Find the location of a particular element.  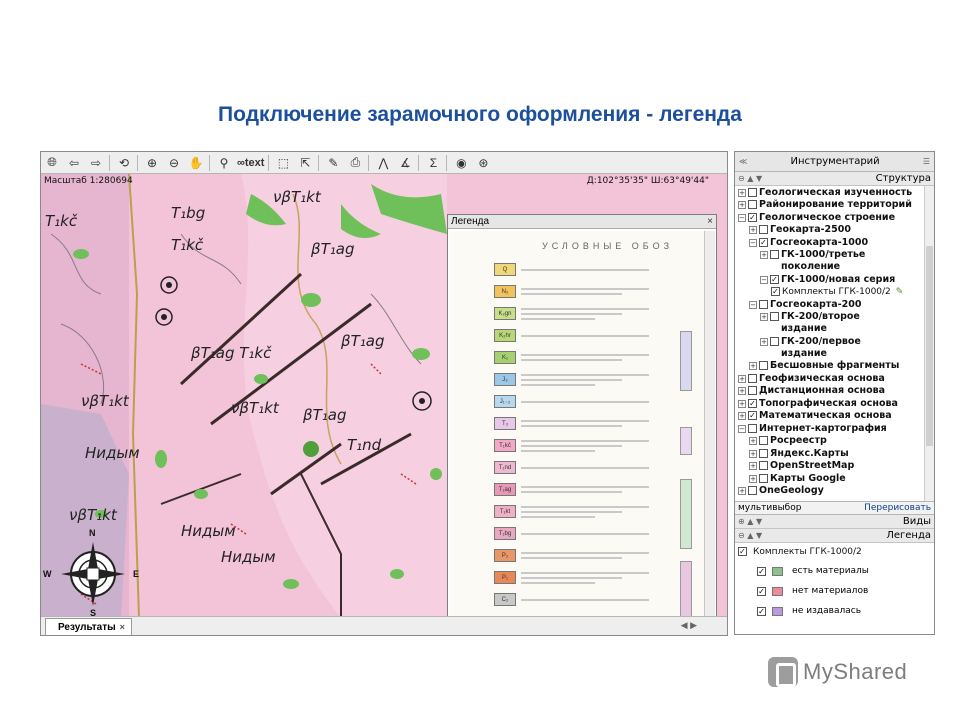

tree-item: + Бесшовные фрагменты is located at coordinates (834, 366).